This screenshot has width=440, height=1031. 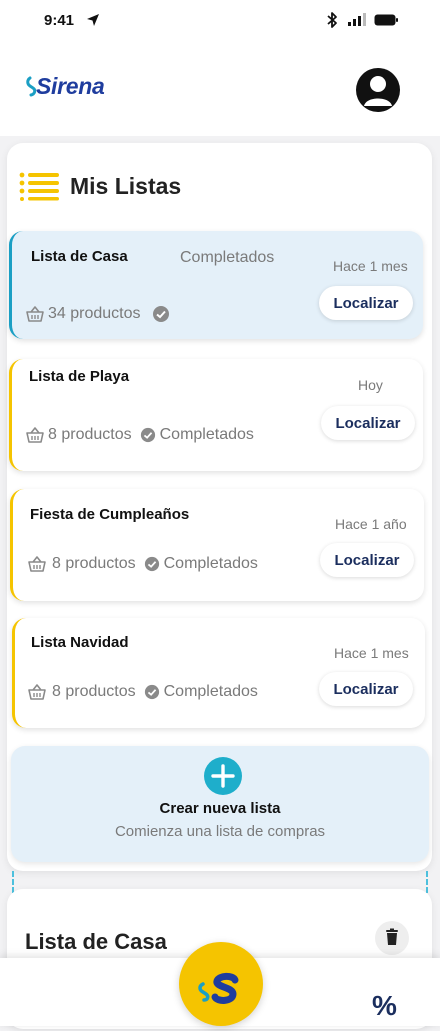 What do you see at coordinates (371, 524) in the screenshot?
I see `list-time: Hace 1 año` at bounding box center [371, 524].